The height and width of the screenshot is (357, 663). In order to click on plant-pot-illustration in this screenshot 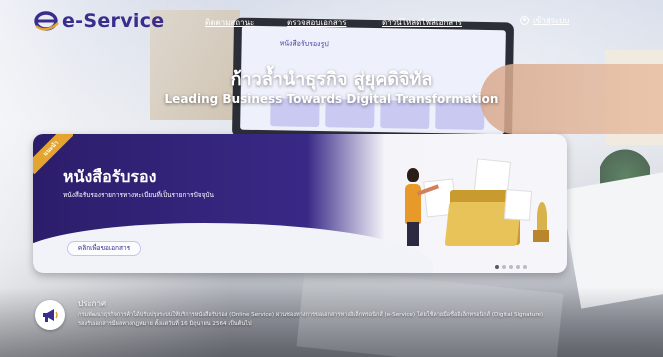, I will do `click(541, 236)`.